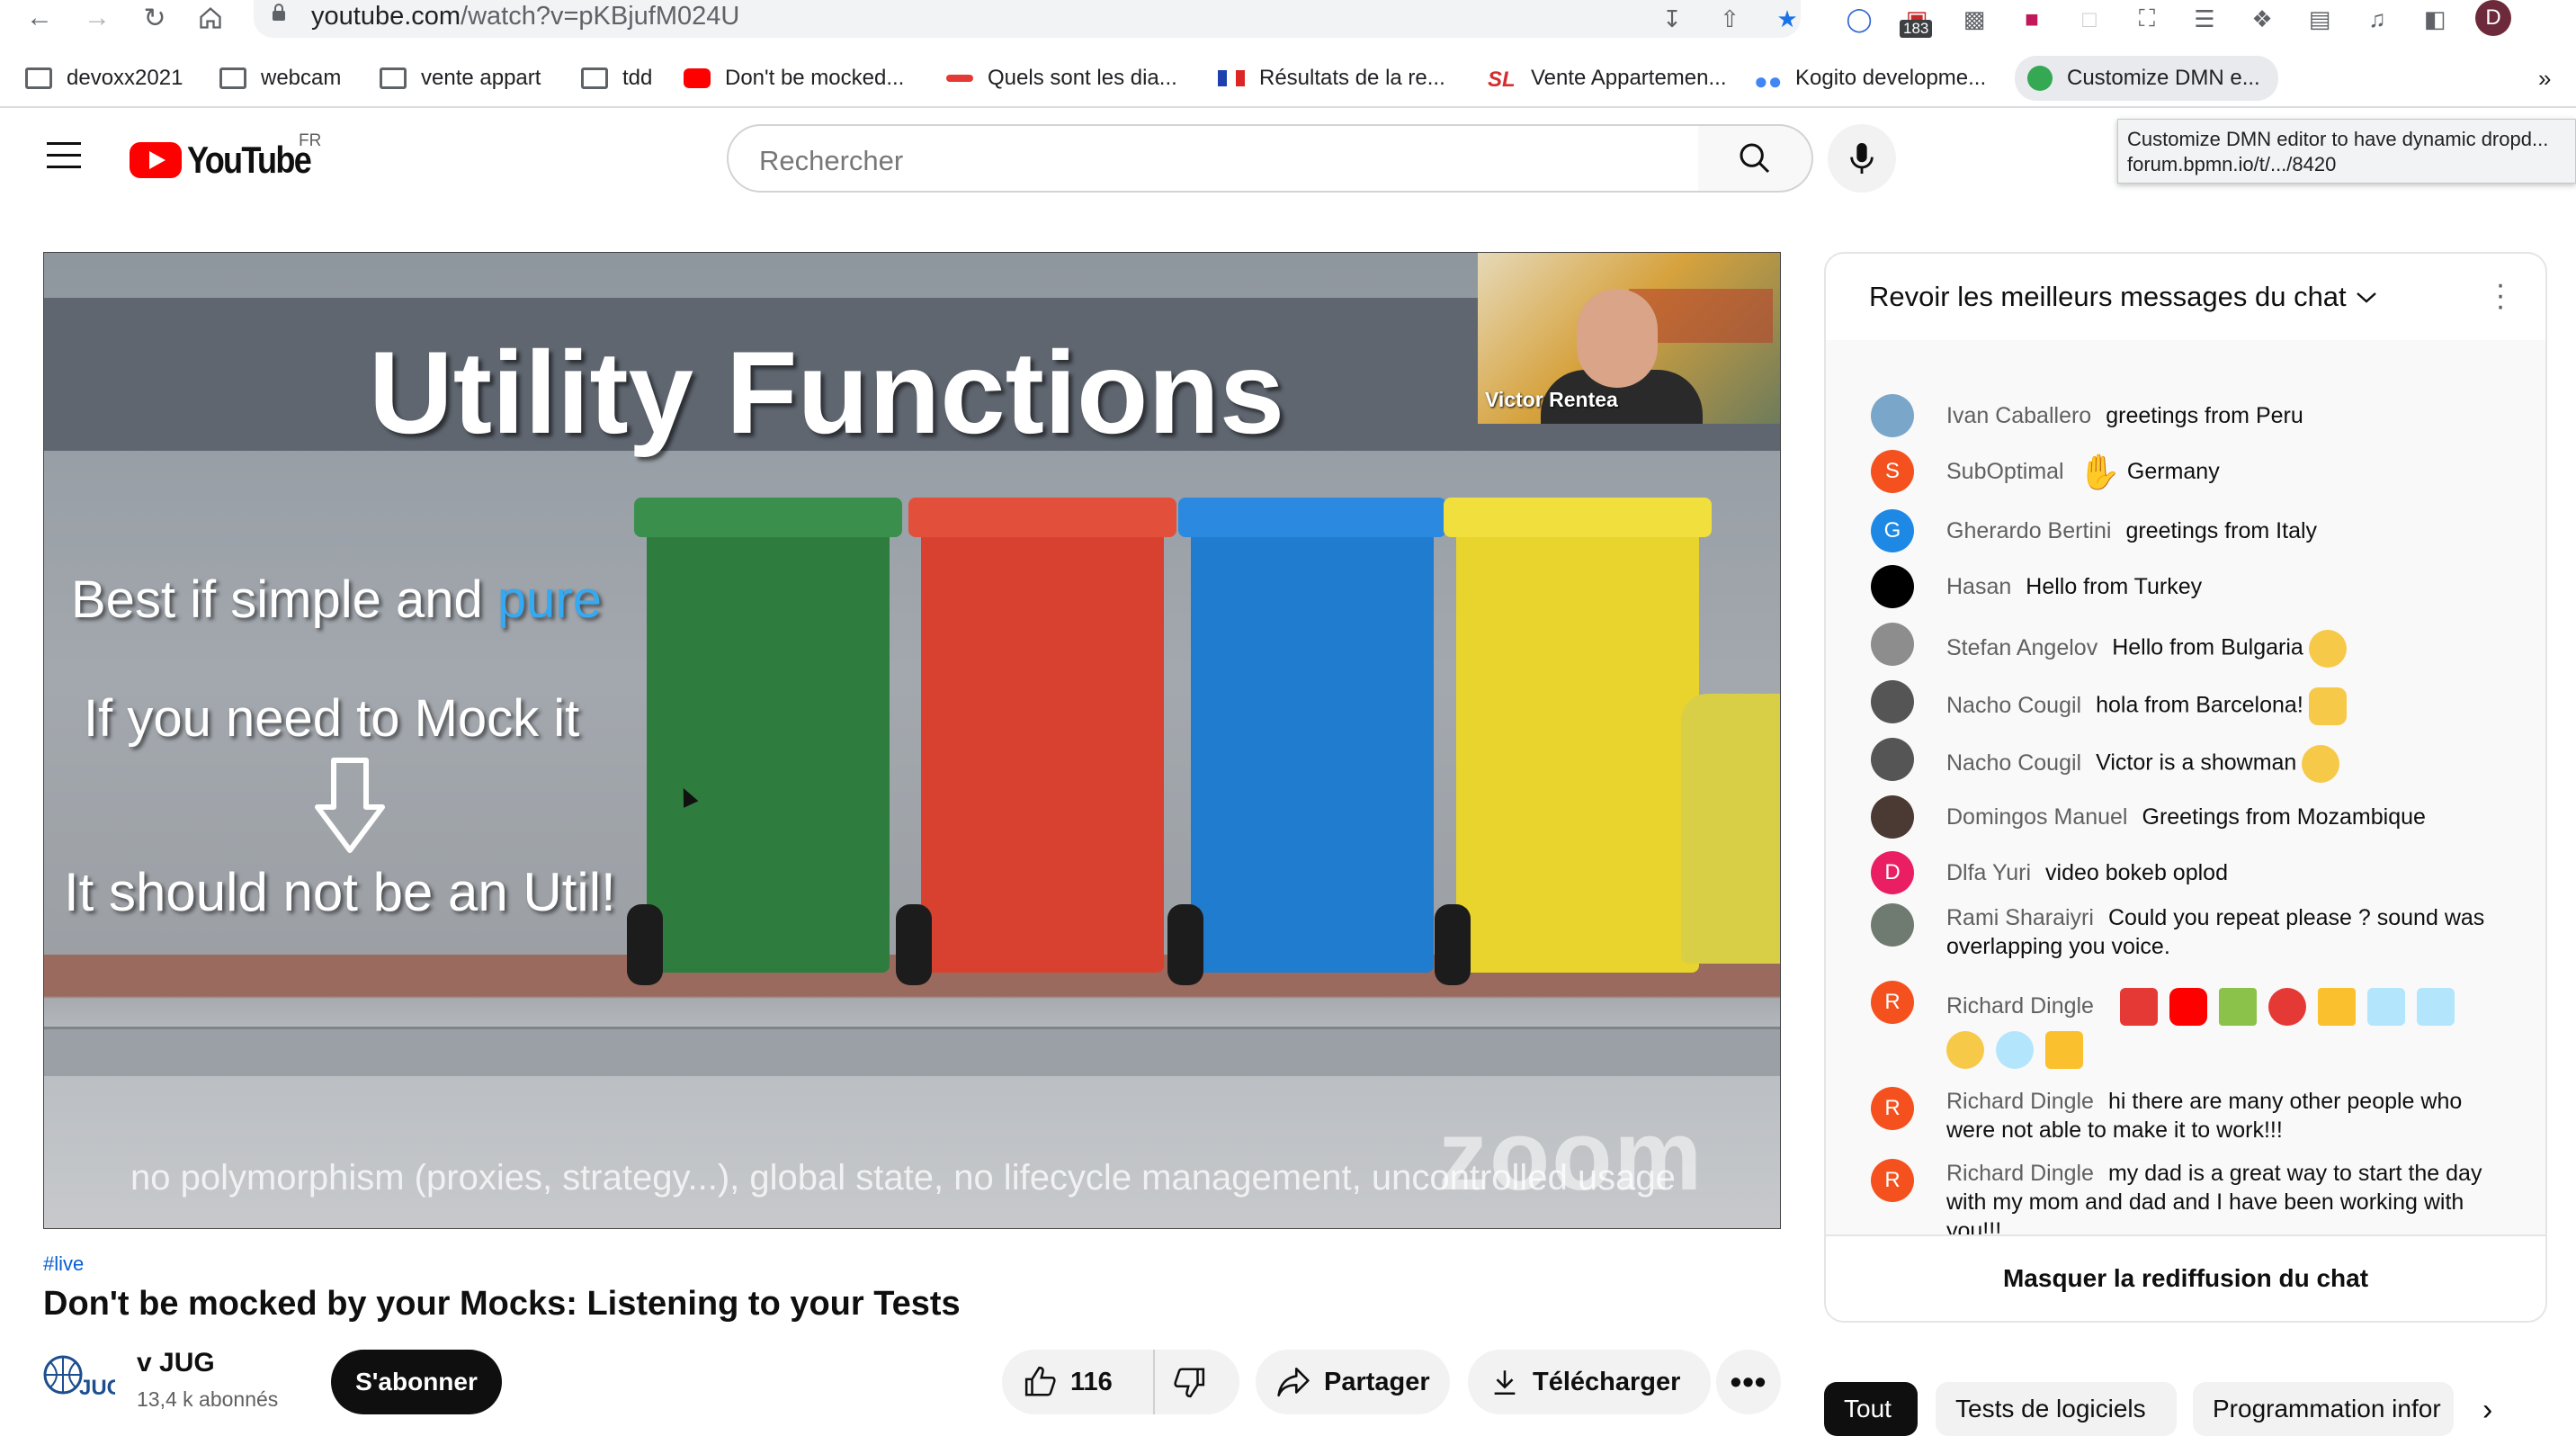  What do you see at coordinates (1730, 19) in the screenshot?
I see `share-icon: ⇧` at bounding box center [1730, 19].